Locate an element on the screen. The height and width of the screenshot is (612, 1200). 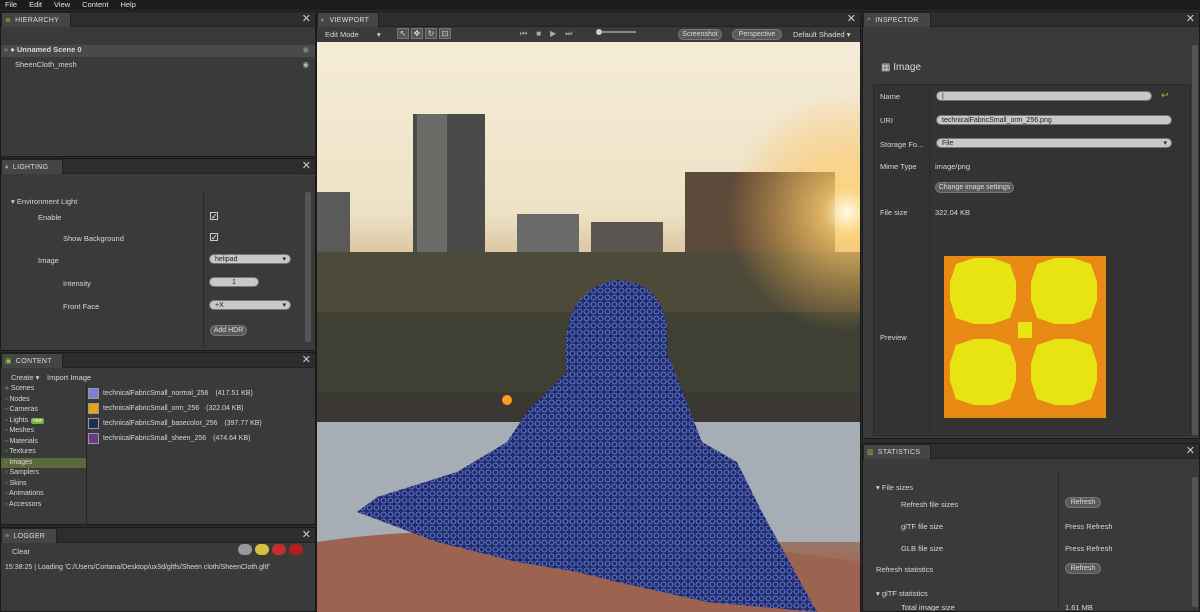
show-bg-label: Show Background is located at coordinates (93, 238).